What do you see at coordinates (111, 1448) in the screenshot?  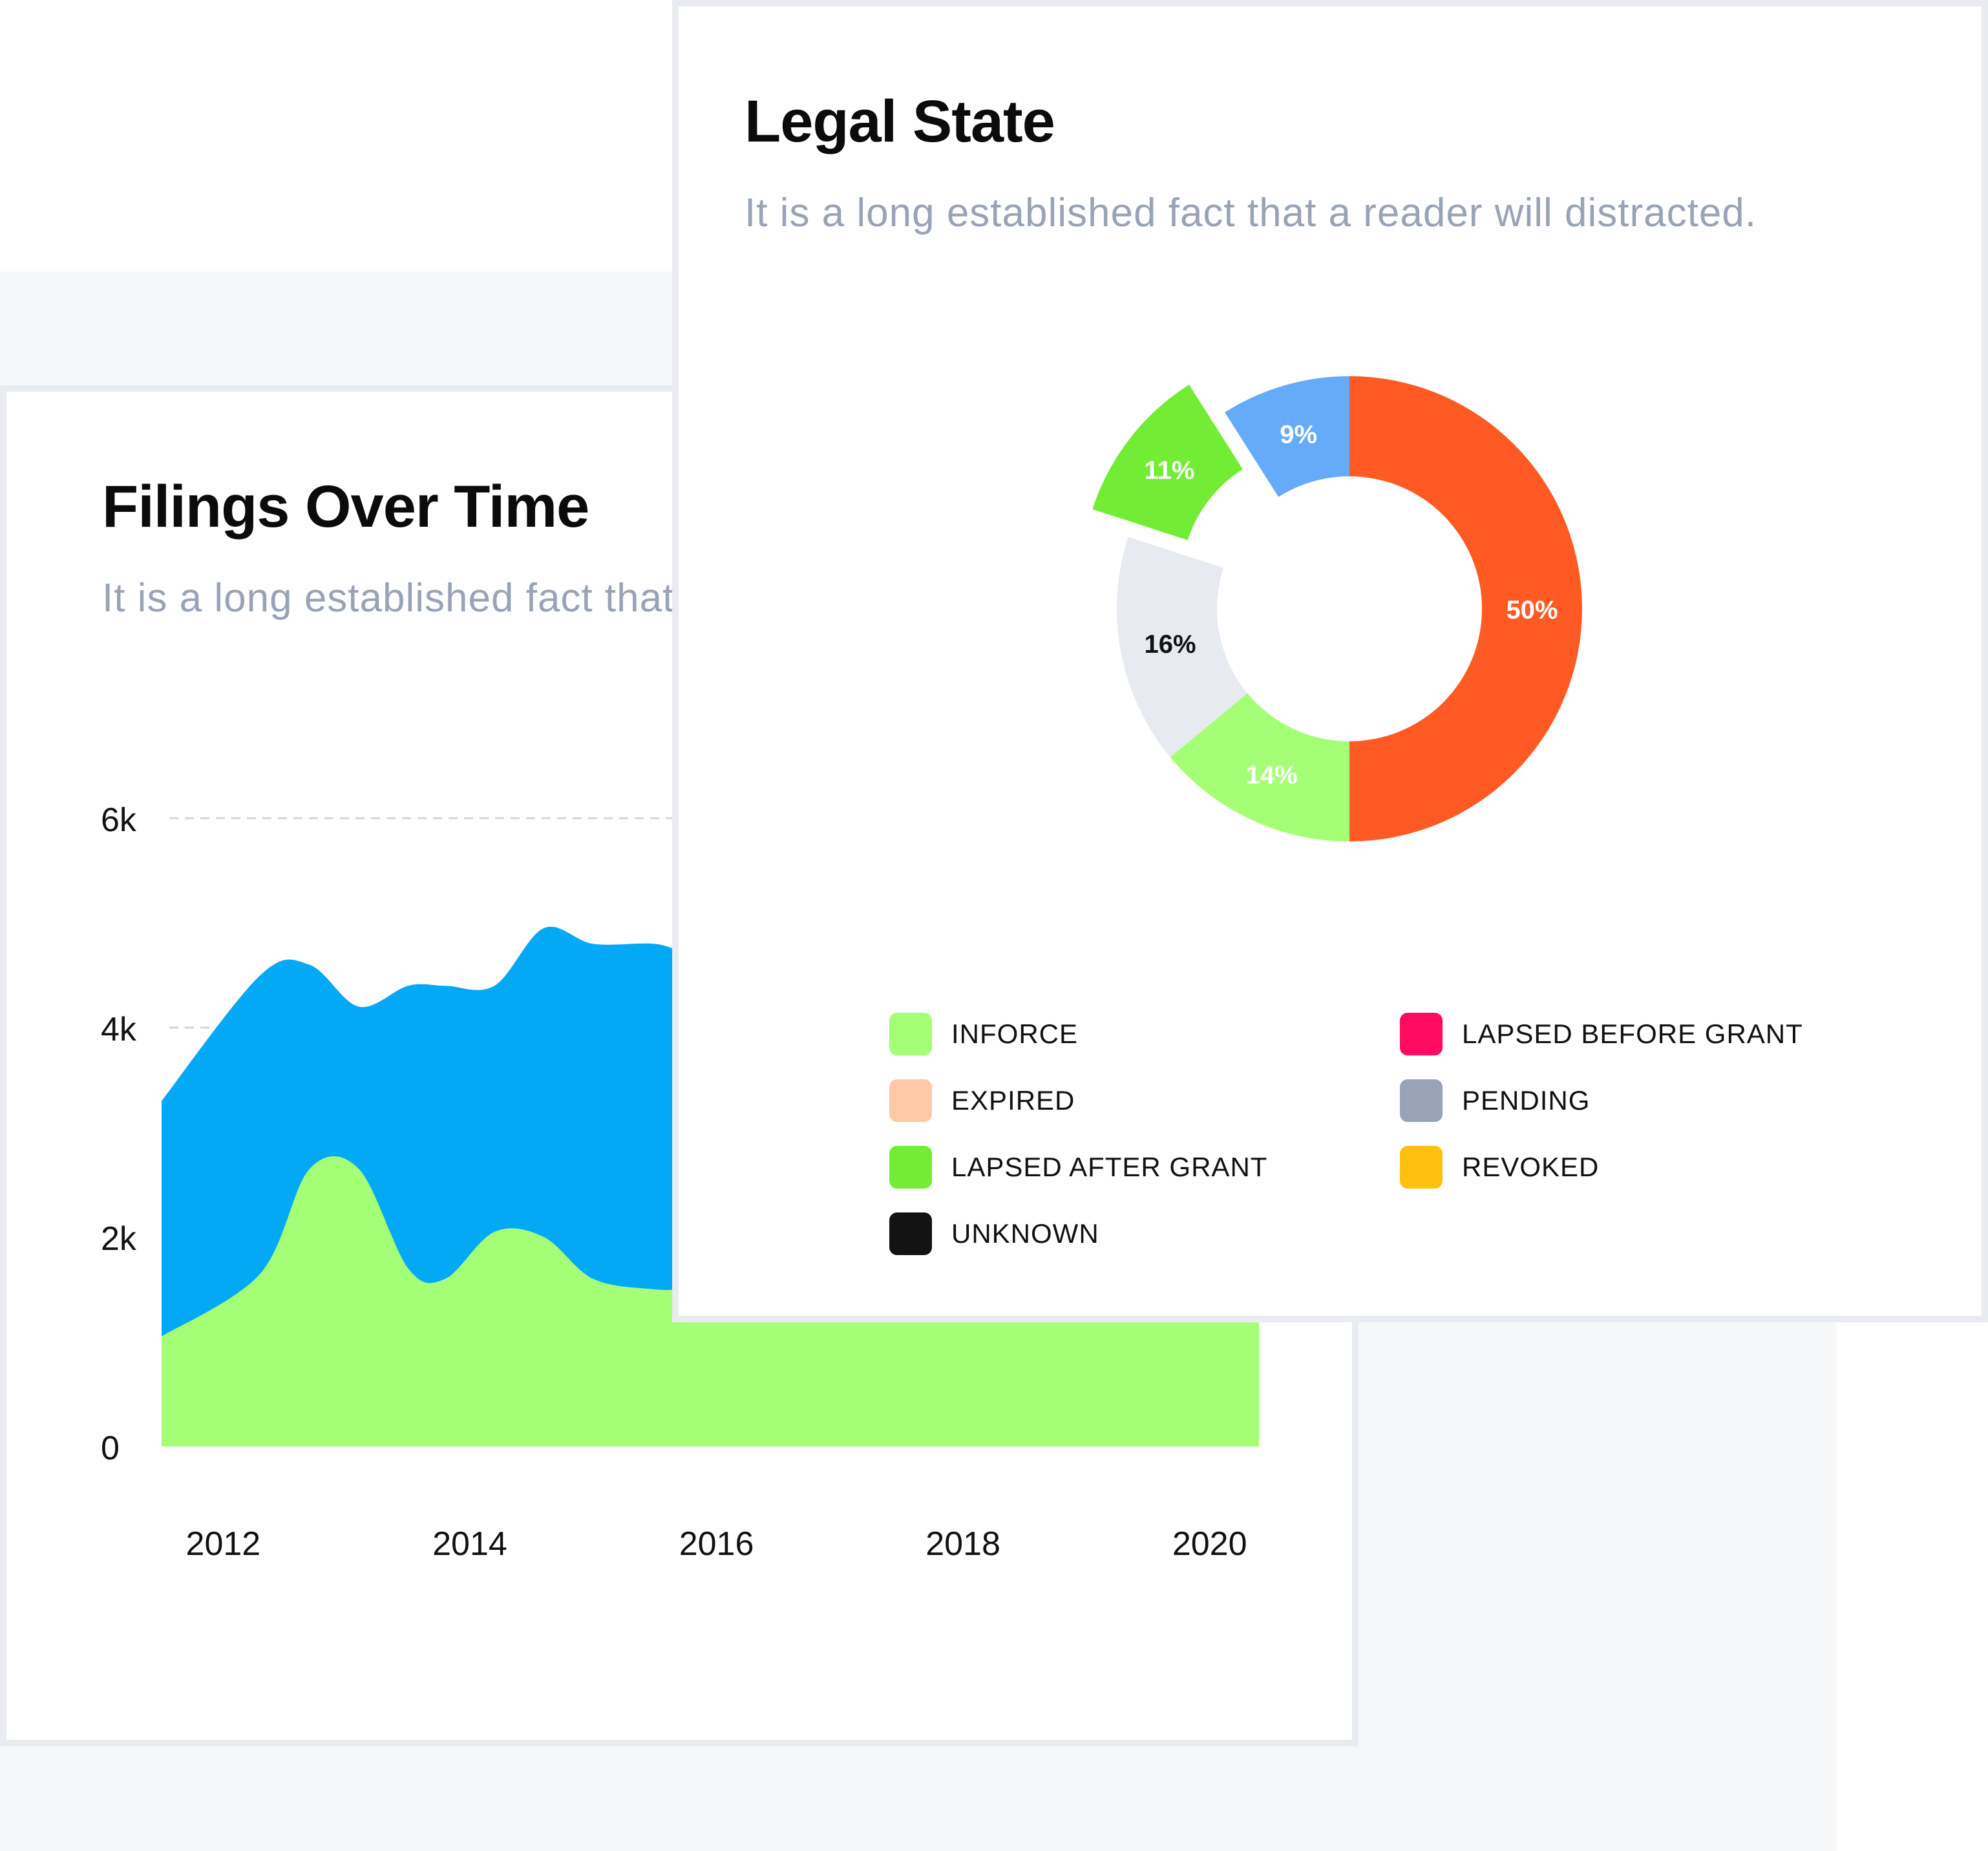 I see `area-chart-ytick-label: 0` at bounding box center [111, 1448].